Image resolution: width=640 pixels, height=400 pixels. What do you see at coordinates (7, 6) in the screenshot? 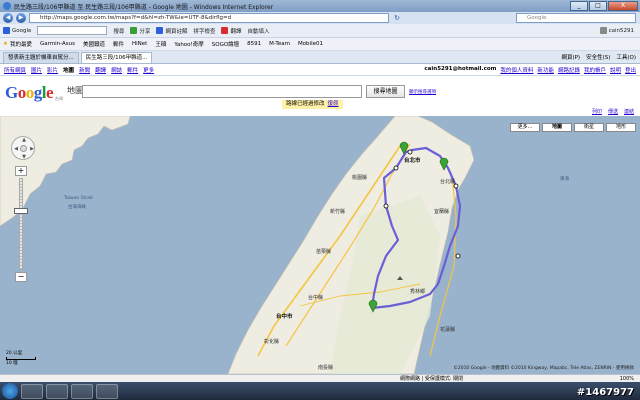
I see `ie-icon` at bounding box center [7, 6].